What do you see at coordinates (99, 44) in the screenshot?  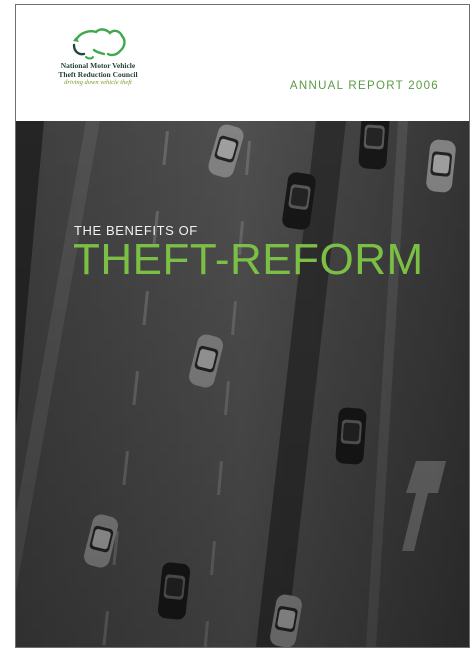 I see `australia-outline-icon` at bounding box center [99, 44].